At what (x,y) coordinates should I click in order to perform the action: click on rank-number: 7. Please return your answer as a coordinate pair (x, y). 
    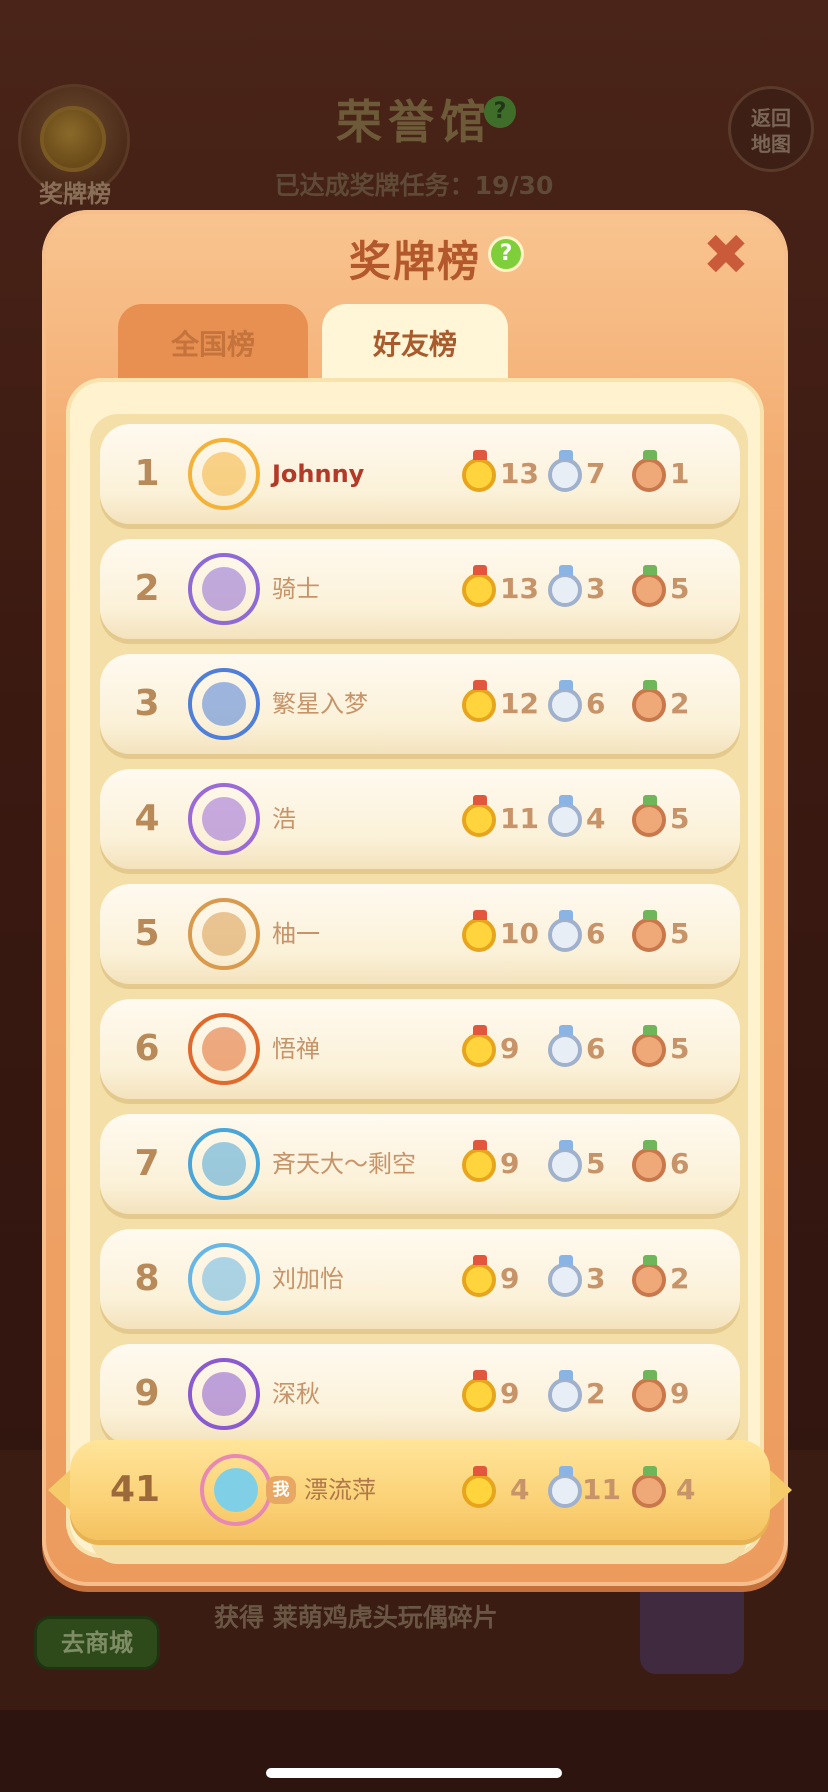
    Looking at the image, I should click on (147, 1163).